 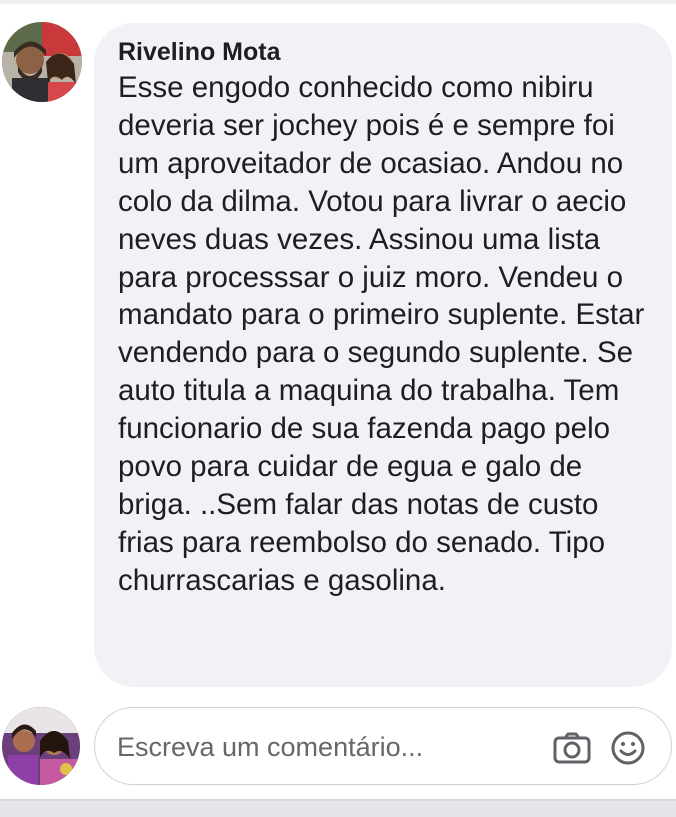 I want to click on current-user-photo, so click(x=41, y=746).